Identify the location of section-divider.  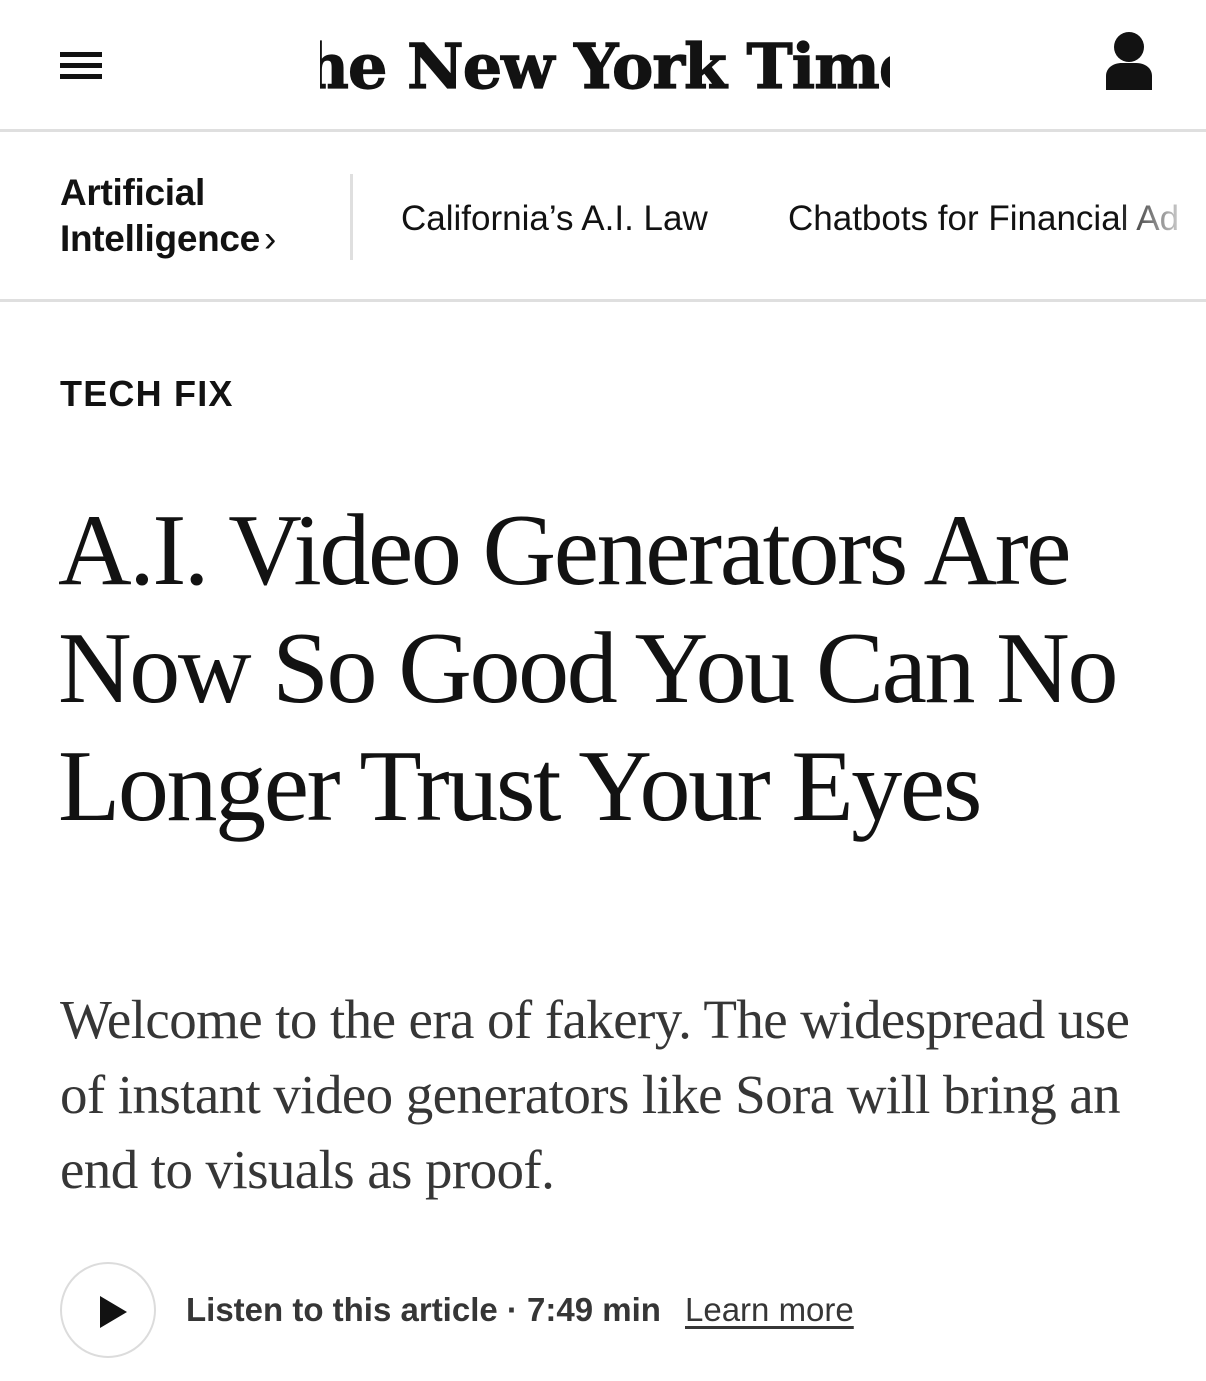
(351, 217).